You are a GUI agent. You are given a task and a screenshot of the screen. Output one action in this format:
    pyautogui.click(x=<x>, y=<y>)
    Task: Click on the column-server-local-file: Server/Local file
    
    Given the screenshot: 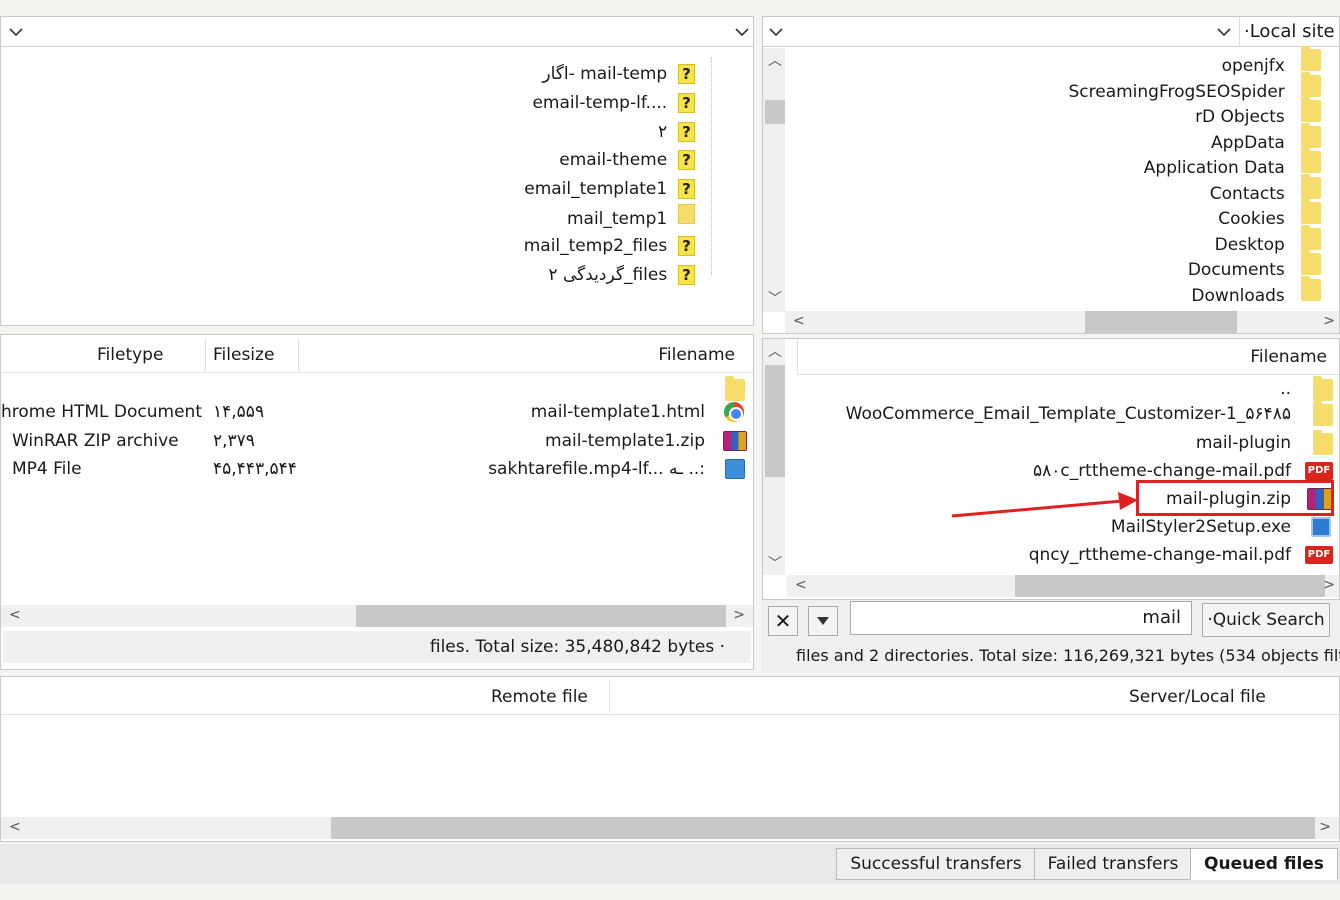 What is the action you would take?
    pyautogui.click(x=1197, y=697)
    